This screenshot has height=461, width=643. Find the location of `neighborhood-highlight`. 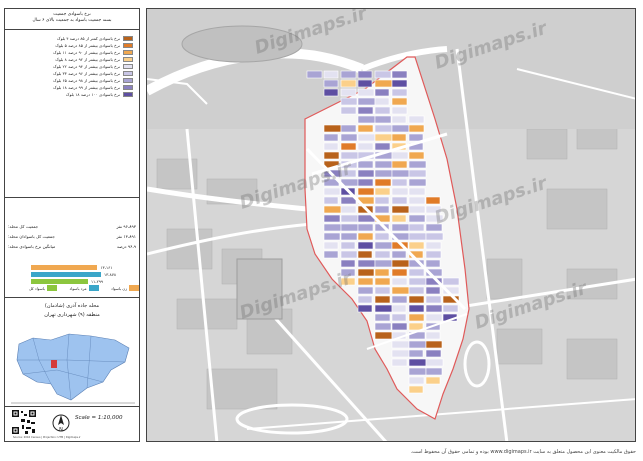

neighborhood-highlight is located at coordinates (54, 364).